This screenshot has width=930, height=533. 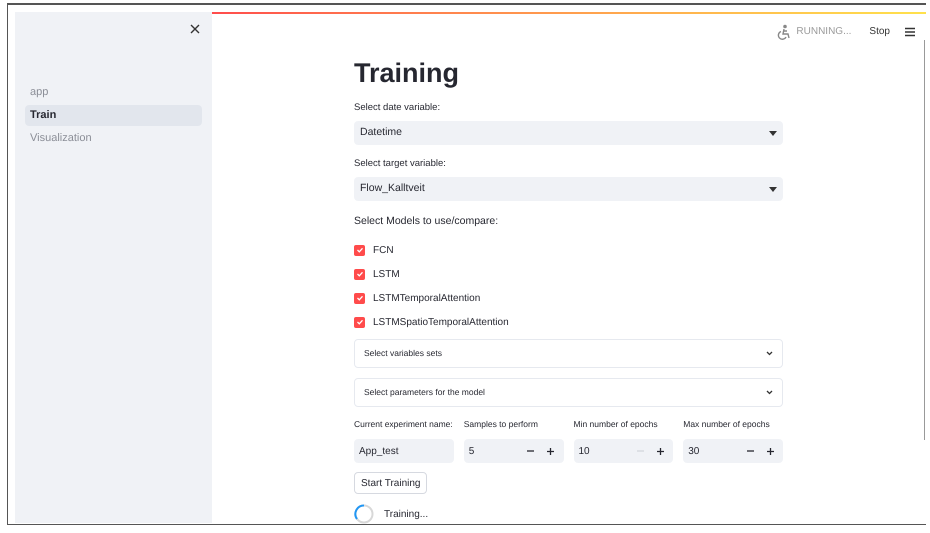 What do you see at coordinates (616, 424) in the screenshot?
I see `field-label: Min number of epochs` at bounding box center [616, 424].